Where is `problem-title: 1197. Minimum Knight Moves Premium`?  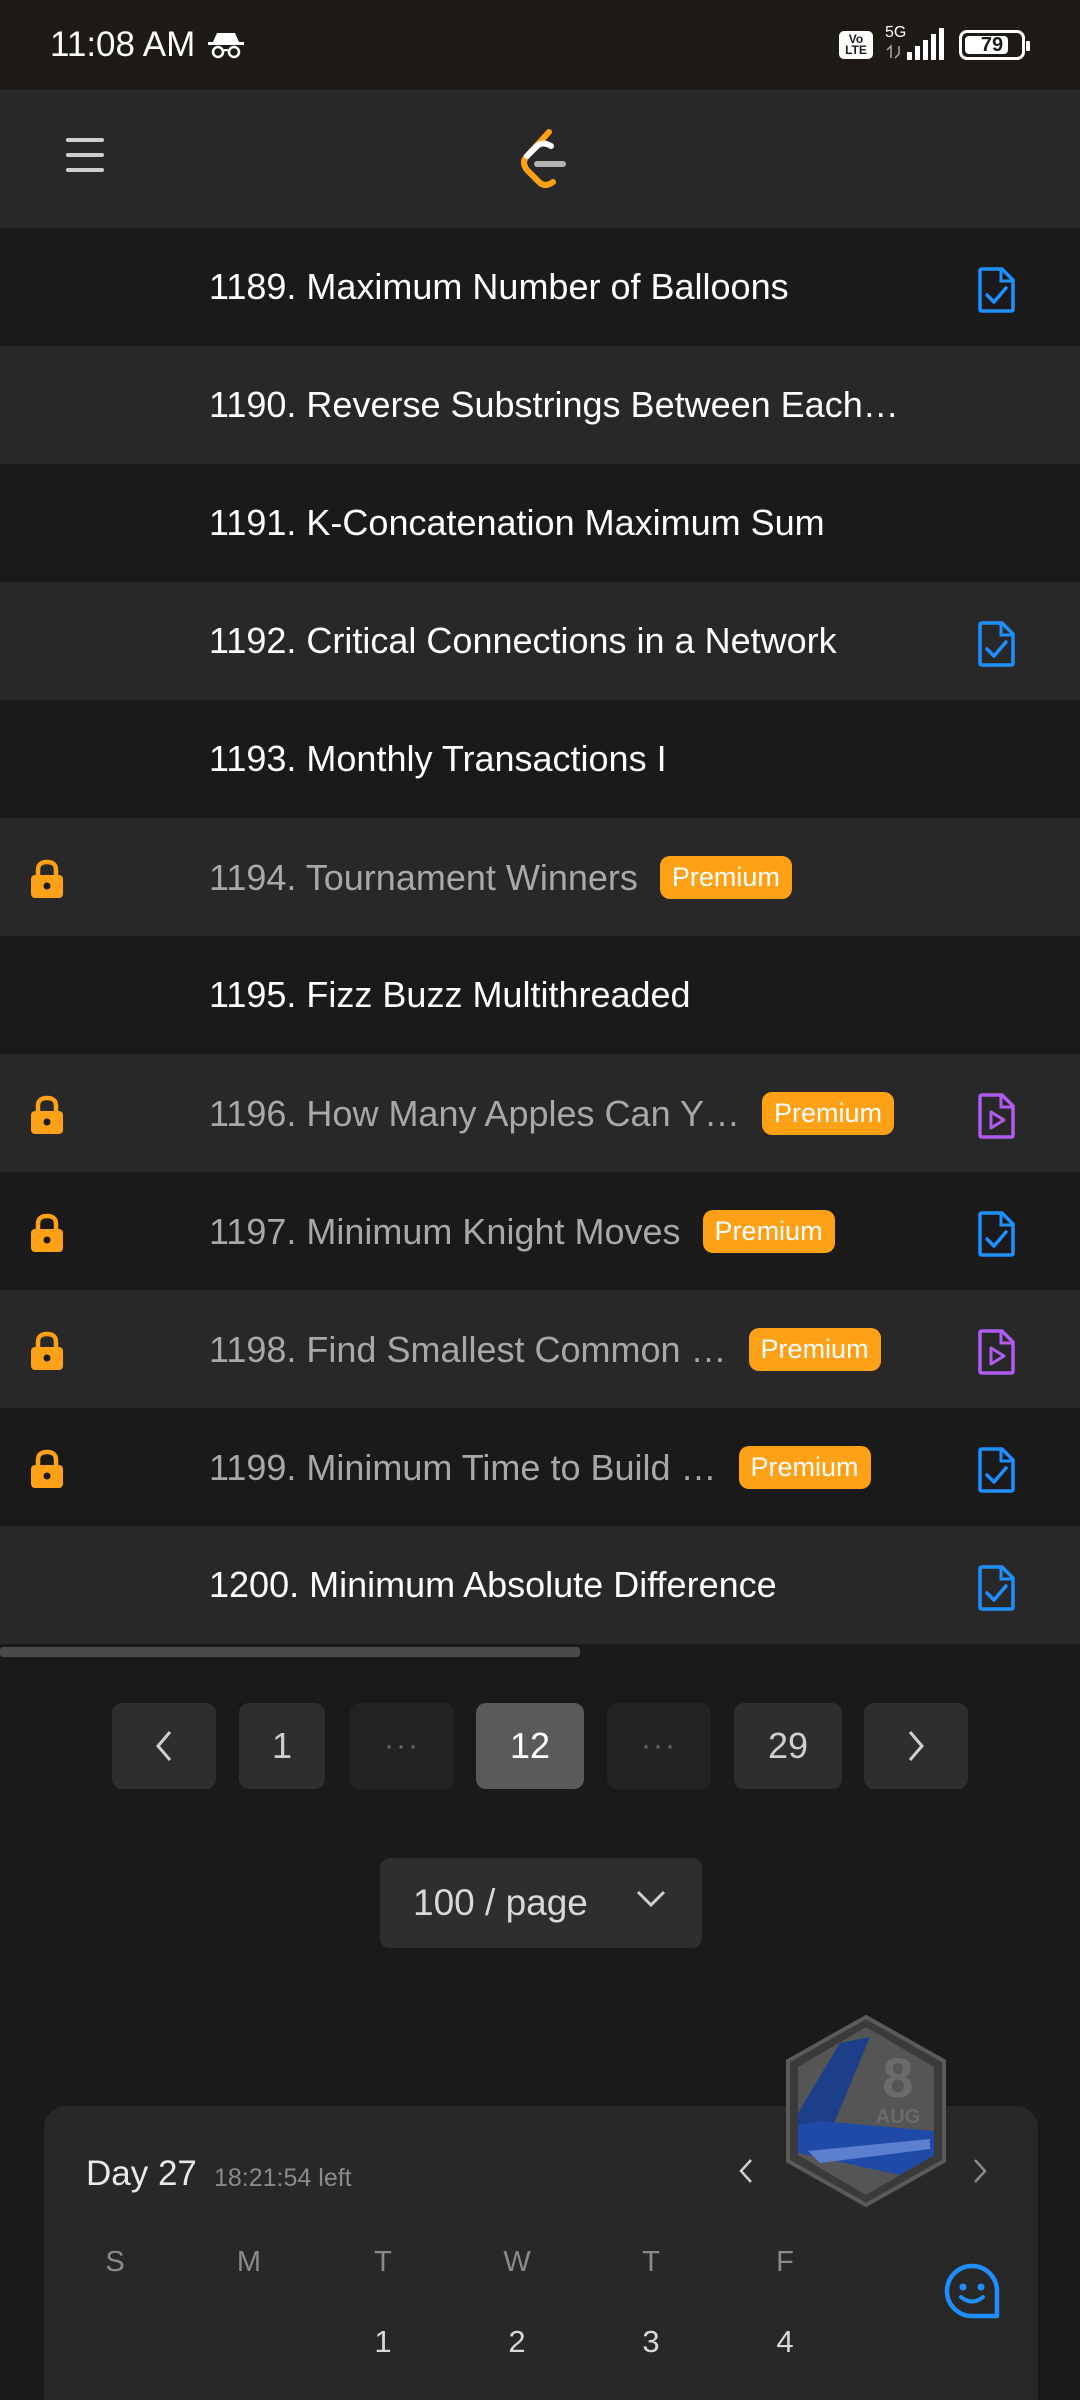
problem-title: 1197. Minimum Knight Moves Premium is located at coordinates (522, 1231).